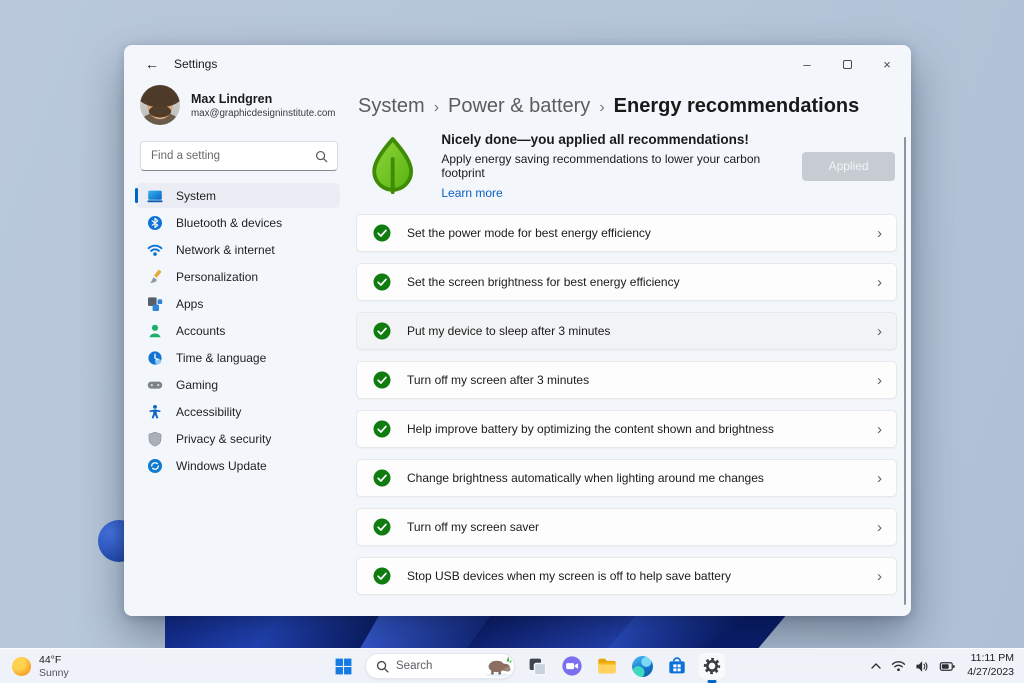 Image resolution: width=1024 pixels, height=683 pixels. Describe the element at coordinates (626, 380) in the screenshot. I see `recommendation-row: Turn off my screen after 3 minutes ›` at that location.